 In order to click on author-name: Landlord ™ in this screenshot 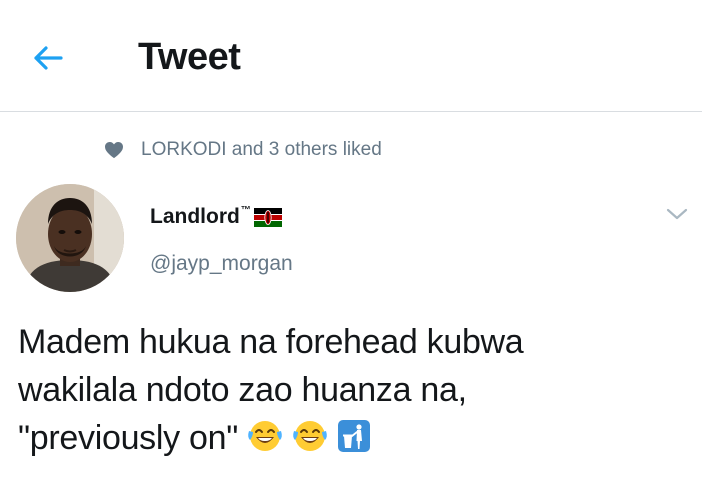, I will do `click(216, 217)`.